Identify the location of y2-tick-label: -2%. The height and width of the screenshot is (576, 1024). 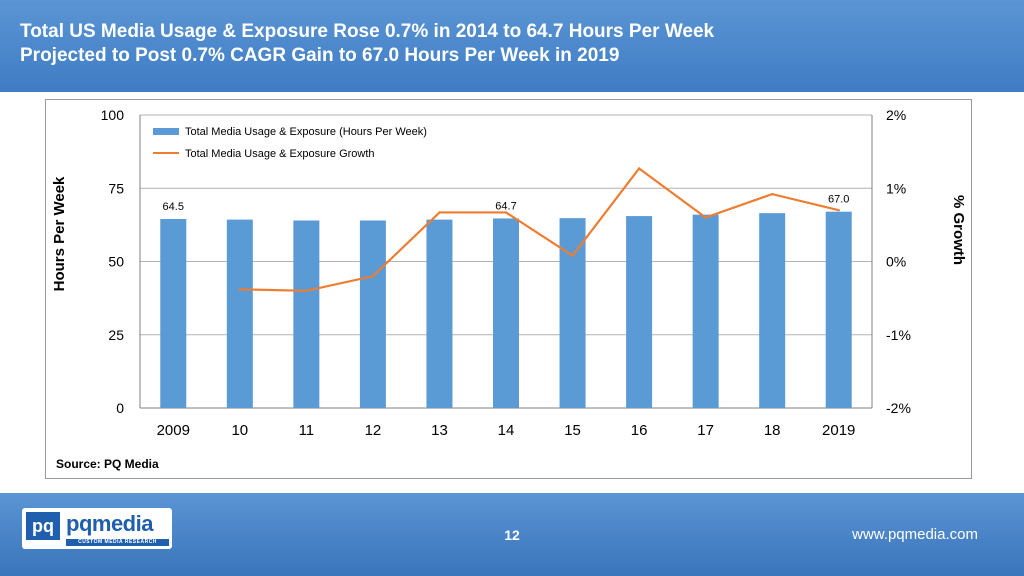
(898, 408).